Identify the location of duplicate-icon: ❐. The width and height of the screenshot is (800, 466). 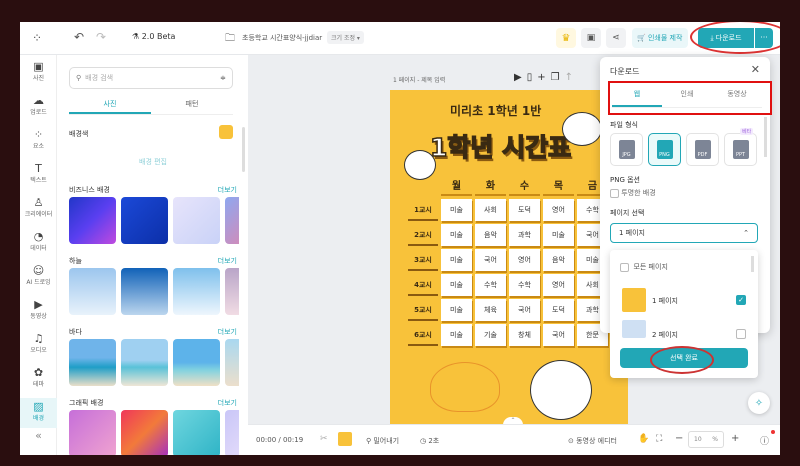
(558, 77).